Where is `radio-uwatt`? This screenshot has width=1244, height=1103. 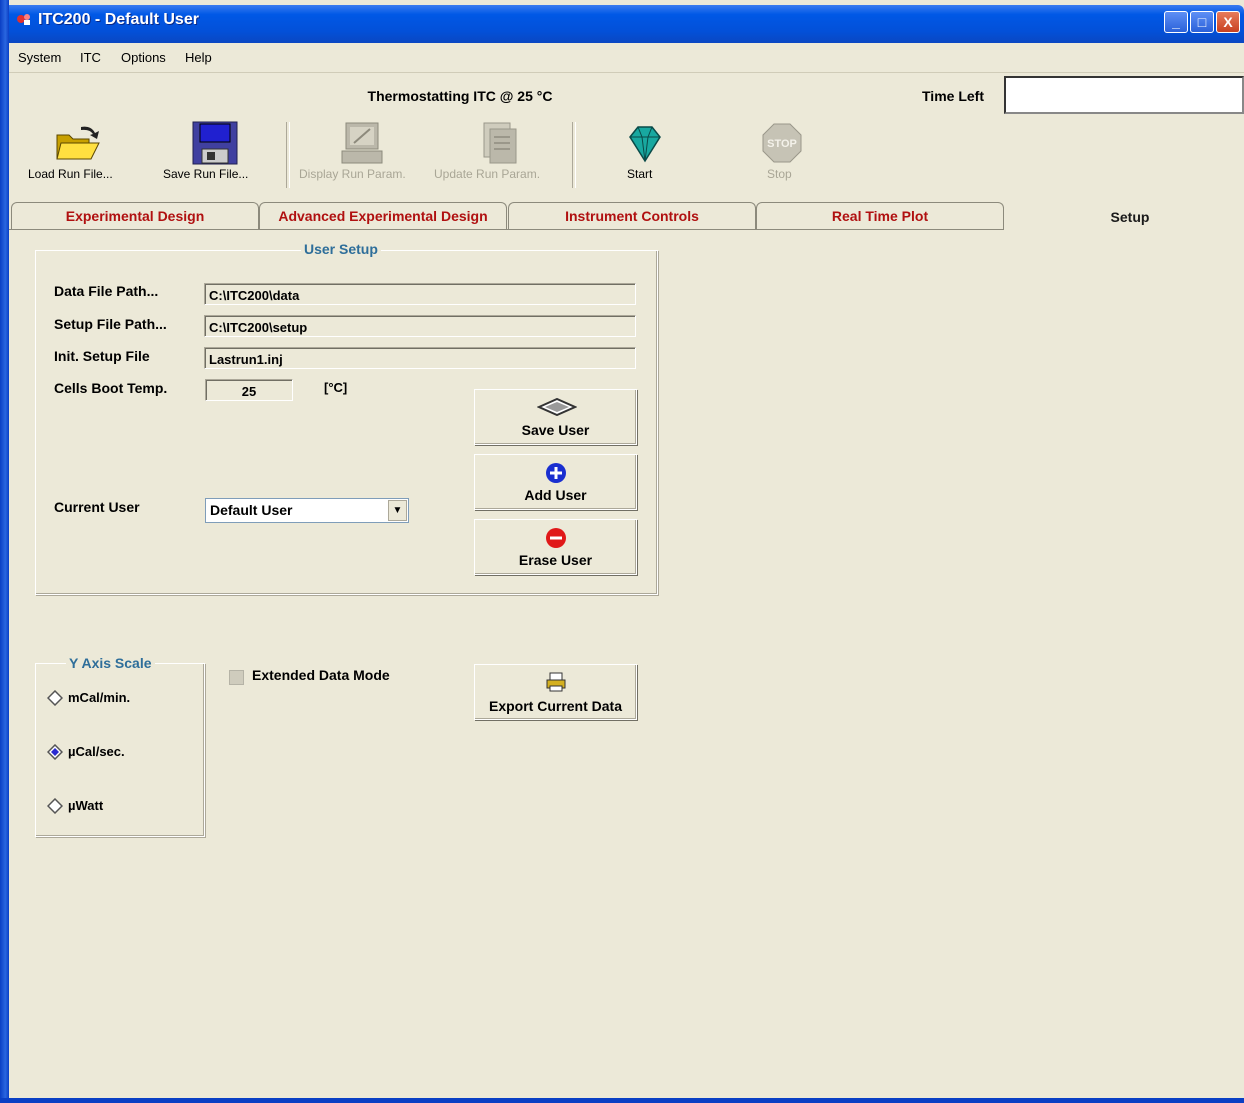
radio-uwatt is located at coordinates (55, 807).